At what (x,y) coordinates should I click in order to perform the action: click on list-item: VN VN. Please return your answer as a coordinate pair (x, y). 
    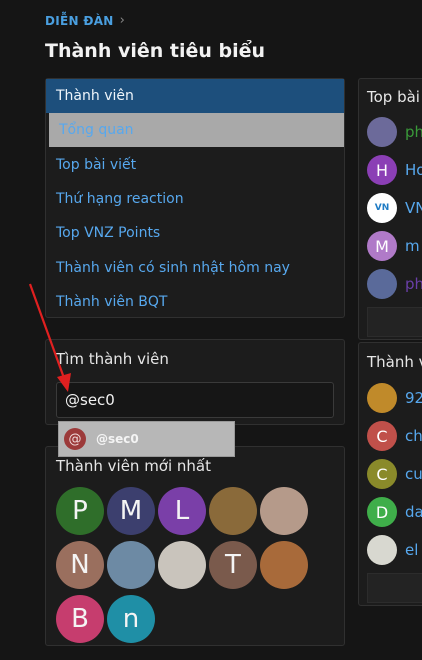
    Looking at the image, I should click on (394, 208).